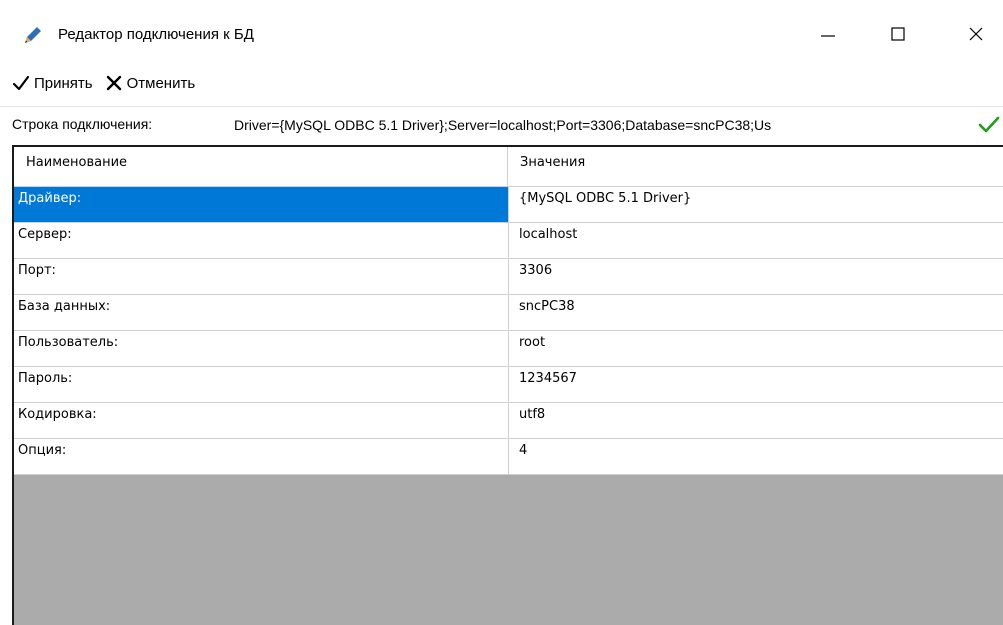  I want to click on apply-connection-button, so click(989, 125).